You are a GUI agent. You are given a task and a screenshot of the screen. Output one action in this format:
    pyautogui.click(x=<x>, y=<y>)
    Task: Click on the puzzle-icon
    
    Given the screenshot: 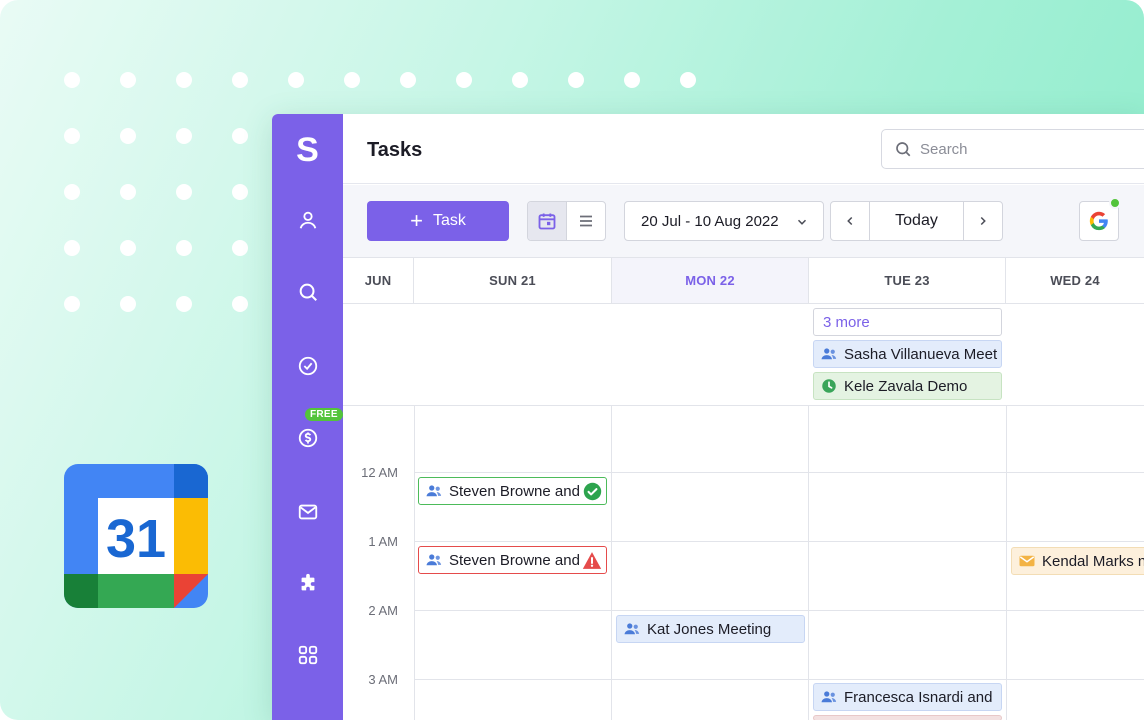 What is the action you would take?
    pyautogui.click(x=307, y=582)
    